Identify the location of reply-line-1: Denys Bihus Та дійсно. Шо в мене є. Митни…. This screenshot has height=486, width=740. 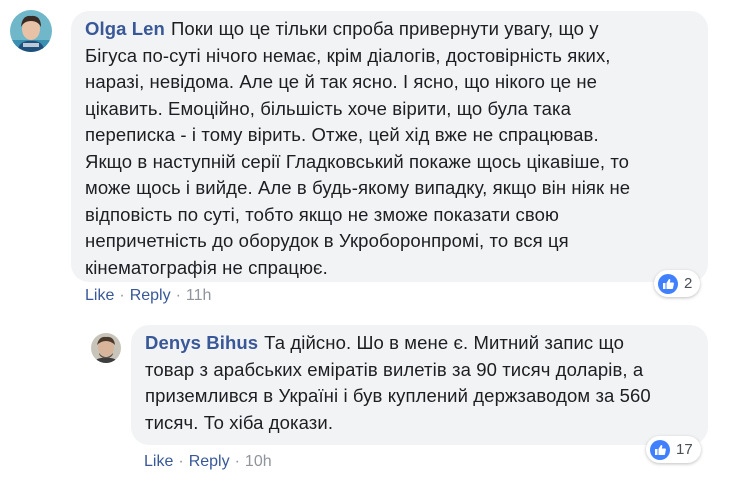
(385, 342).